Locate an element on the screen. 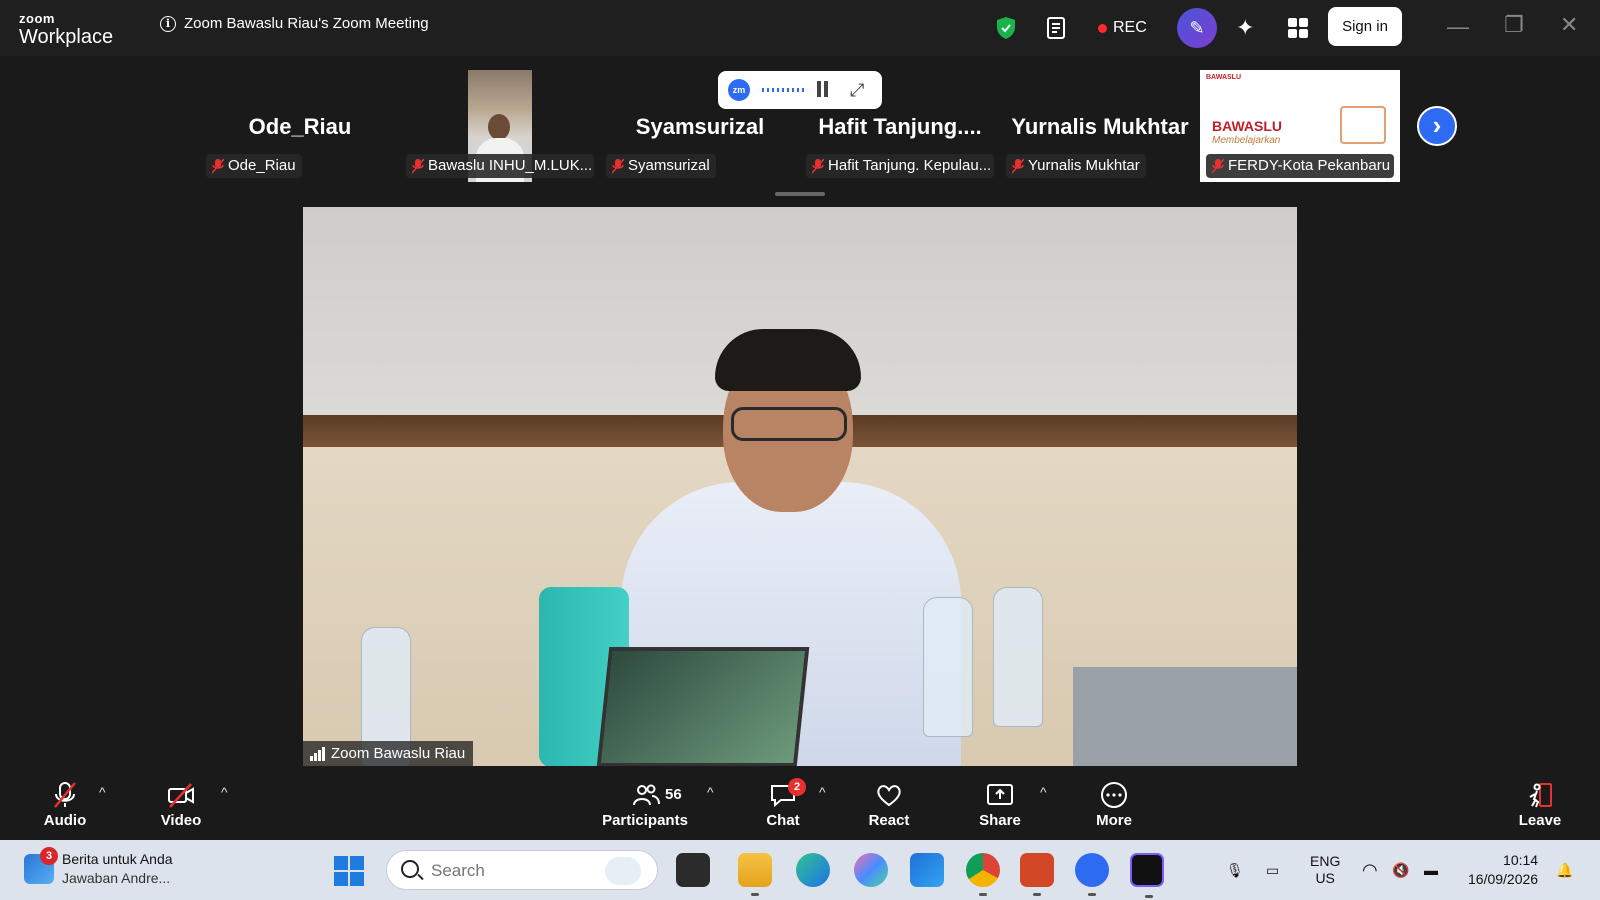 The height and width of the screenshot is (900, 1600). heart-icon is located at coordinates (889, 796).